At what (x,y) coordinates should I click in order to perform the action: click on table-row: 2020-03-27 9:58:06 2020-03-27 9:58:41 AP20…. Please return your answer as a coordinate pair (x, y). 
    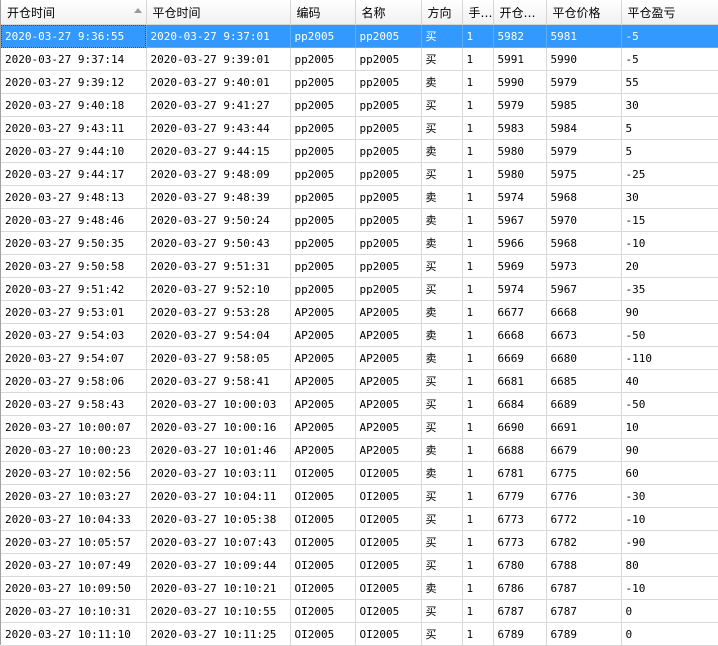
    Looking at the image, I should click on (359, 381).